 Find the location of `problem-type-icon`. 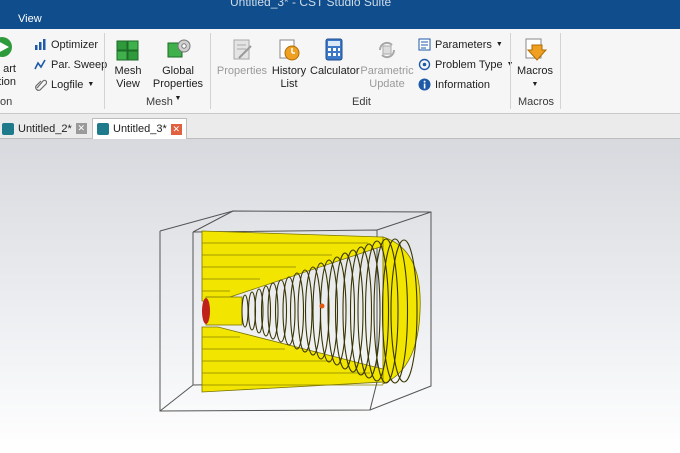

problem-type-icon is located at coordinates (424, 64).